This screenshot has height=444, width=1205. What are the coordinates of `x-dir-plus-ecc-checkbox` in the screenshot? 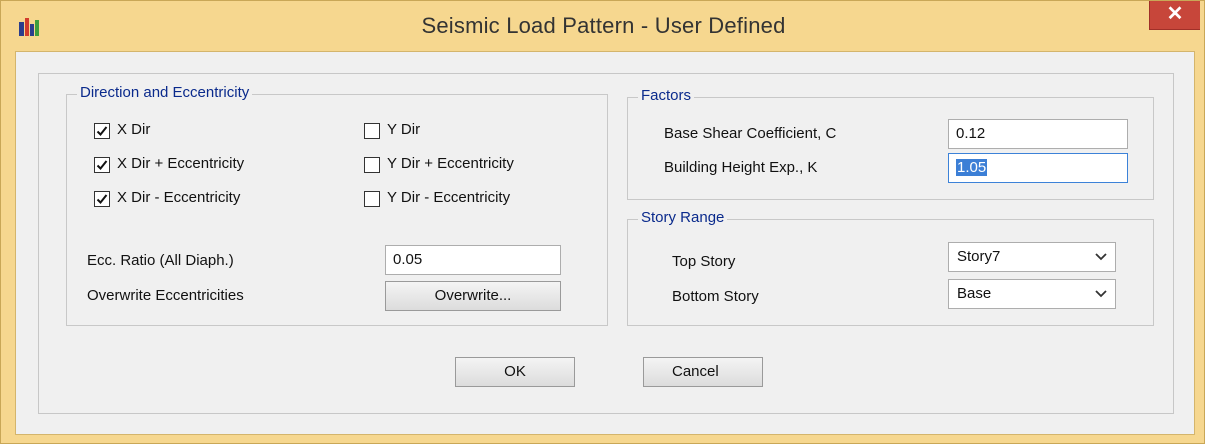 It's located at (102, 165).